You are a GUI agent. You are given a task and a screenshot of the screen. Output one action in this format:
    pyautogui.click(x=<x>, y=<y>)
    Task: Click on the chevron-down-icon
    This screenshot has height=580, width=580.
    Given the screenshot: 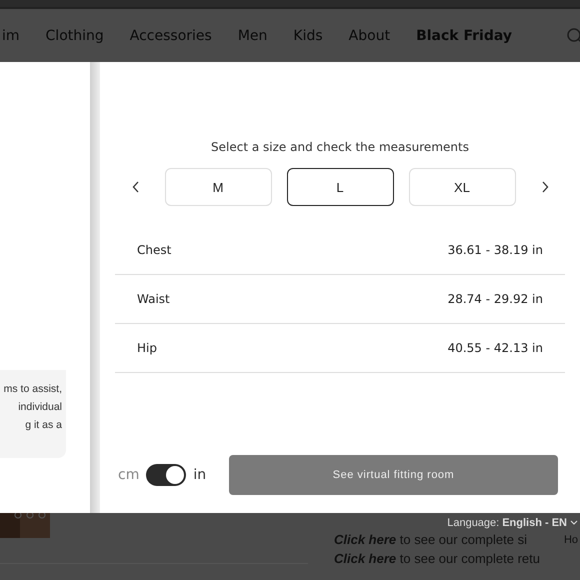 What is the action you would take?
    pyautogui.click(x=574, y=523)
    